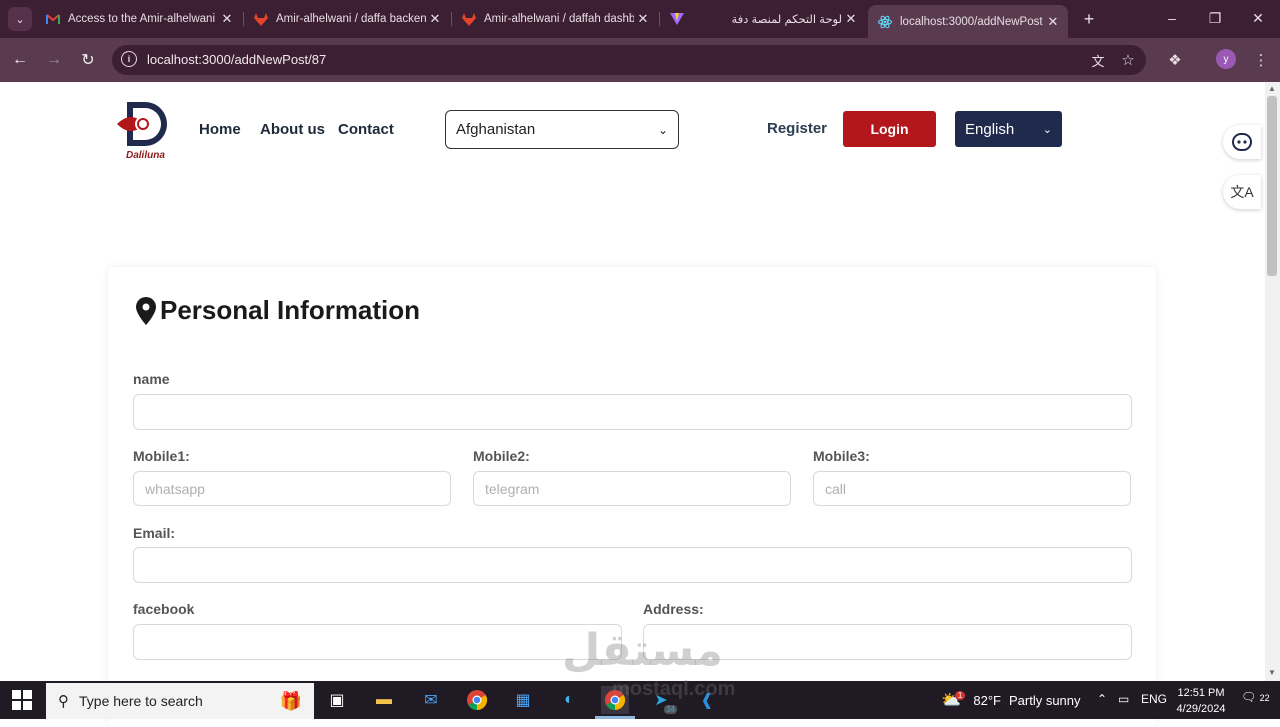  What do you see at coordinates (670, 709) in the screenshot?
I see `telegram-badge: 34` at bounding box center [670, 709].